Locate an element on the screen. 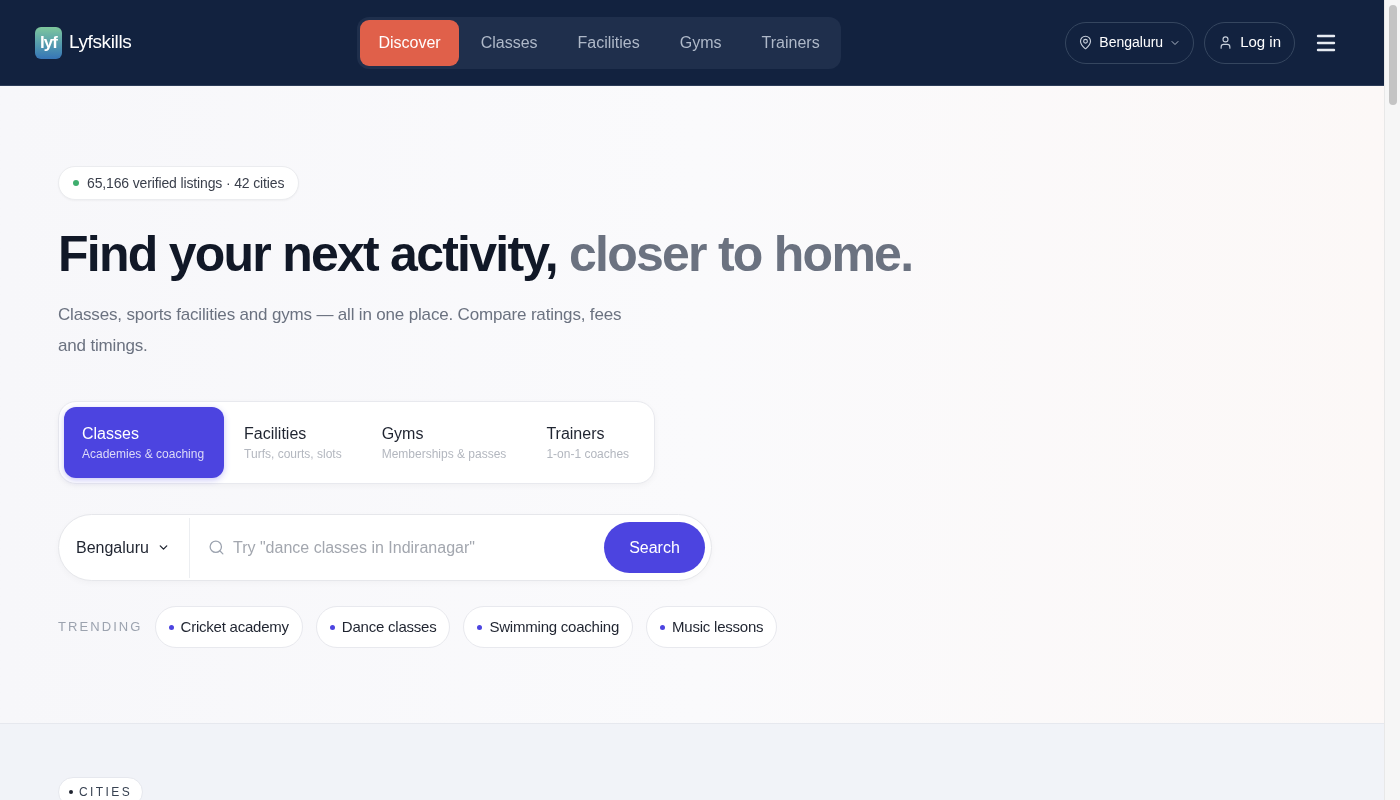 The image size is (1400, 800). nav-tab: Trainers is located at coordinates (790, 42).